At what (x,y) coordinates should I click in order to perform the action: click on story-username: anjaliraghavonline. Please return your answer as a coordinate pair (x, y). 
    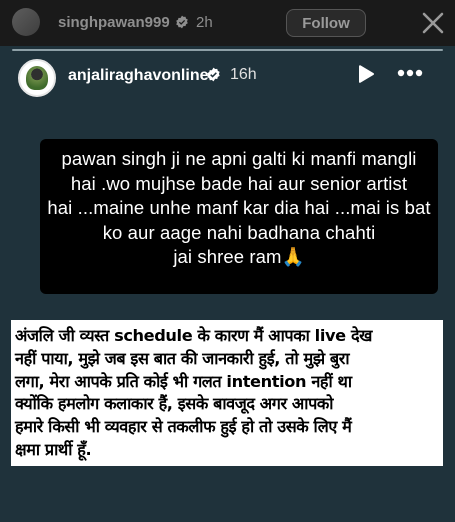
    Looking at the image, I should click on (138, 76).